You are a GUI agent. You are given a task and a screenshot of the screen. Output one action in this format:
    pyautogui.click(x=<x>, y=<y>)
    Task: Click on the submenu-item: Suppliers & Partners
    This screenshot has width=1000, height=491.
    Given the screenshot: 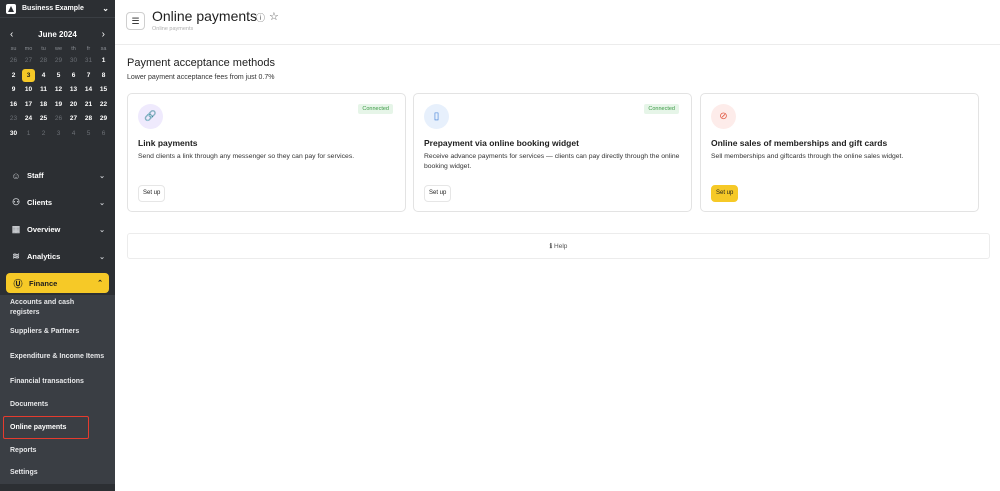 What is the action you would take?
    pyautogui.click(x=57, y=332)
    